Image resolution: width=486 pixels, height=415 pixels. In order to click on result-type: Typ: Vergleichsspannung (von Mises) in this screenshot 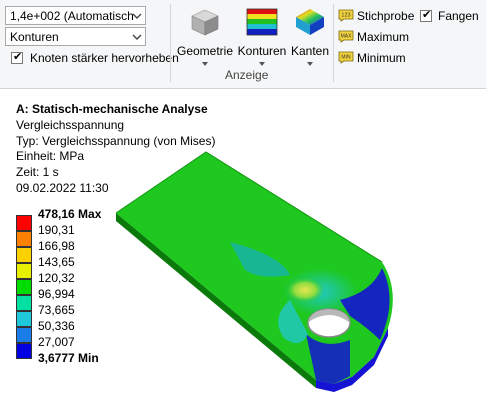, I will do `click(116, 140)`.